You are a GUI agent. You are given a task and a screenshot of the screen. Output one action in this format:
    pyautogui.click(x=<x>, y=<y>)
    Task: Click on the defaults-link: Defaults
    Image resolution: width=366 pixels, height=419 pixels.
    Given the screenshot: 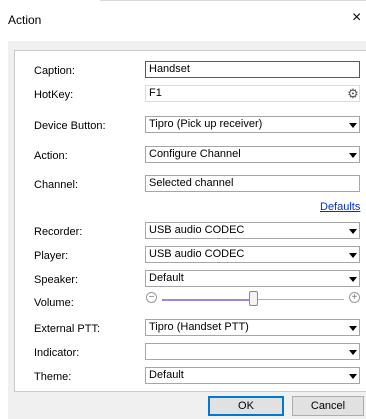 What is the action you would take?
    pyautogui.click(x=340, y=207)
    